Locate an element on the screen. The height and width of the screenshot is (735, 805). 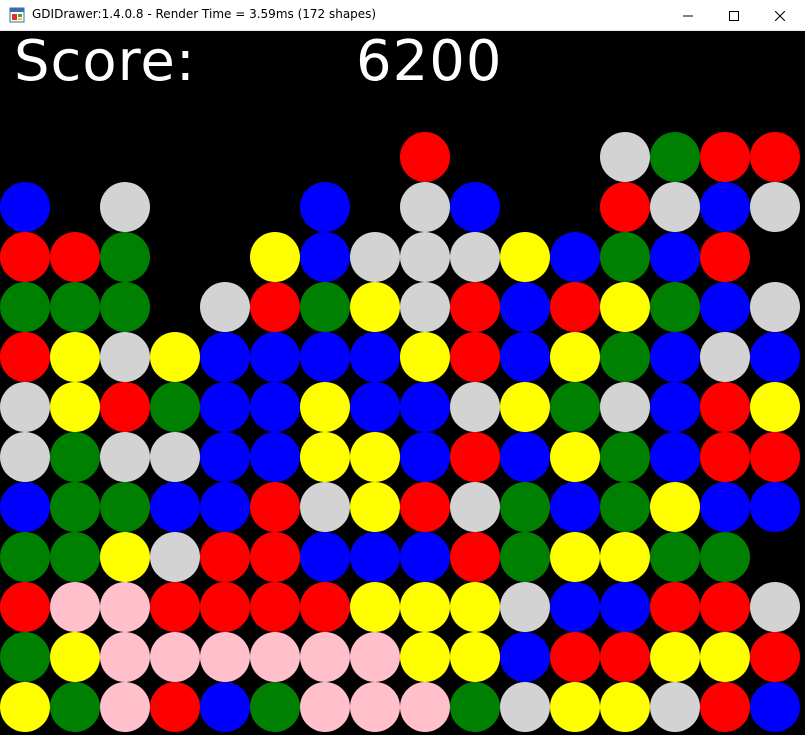
maximize-button is located at coordinates (734, 15).